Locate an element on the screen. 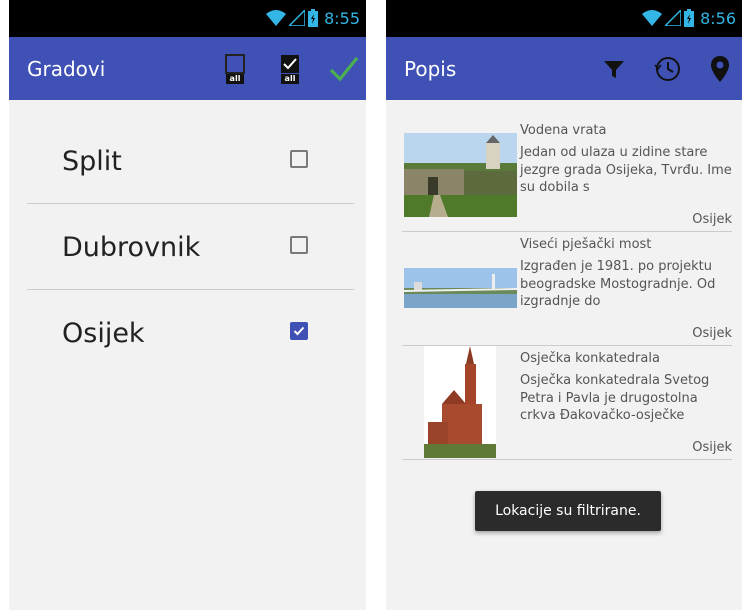 Image resolution: width=742 pixels, height=610 pixels. location-pin-icon is located at coordinates (720, 69).